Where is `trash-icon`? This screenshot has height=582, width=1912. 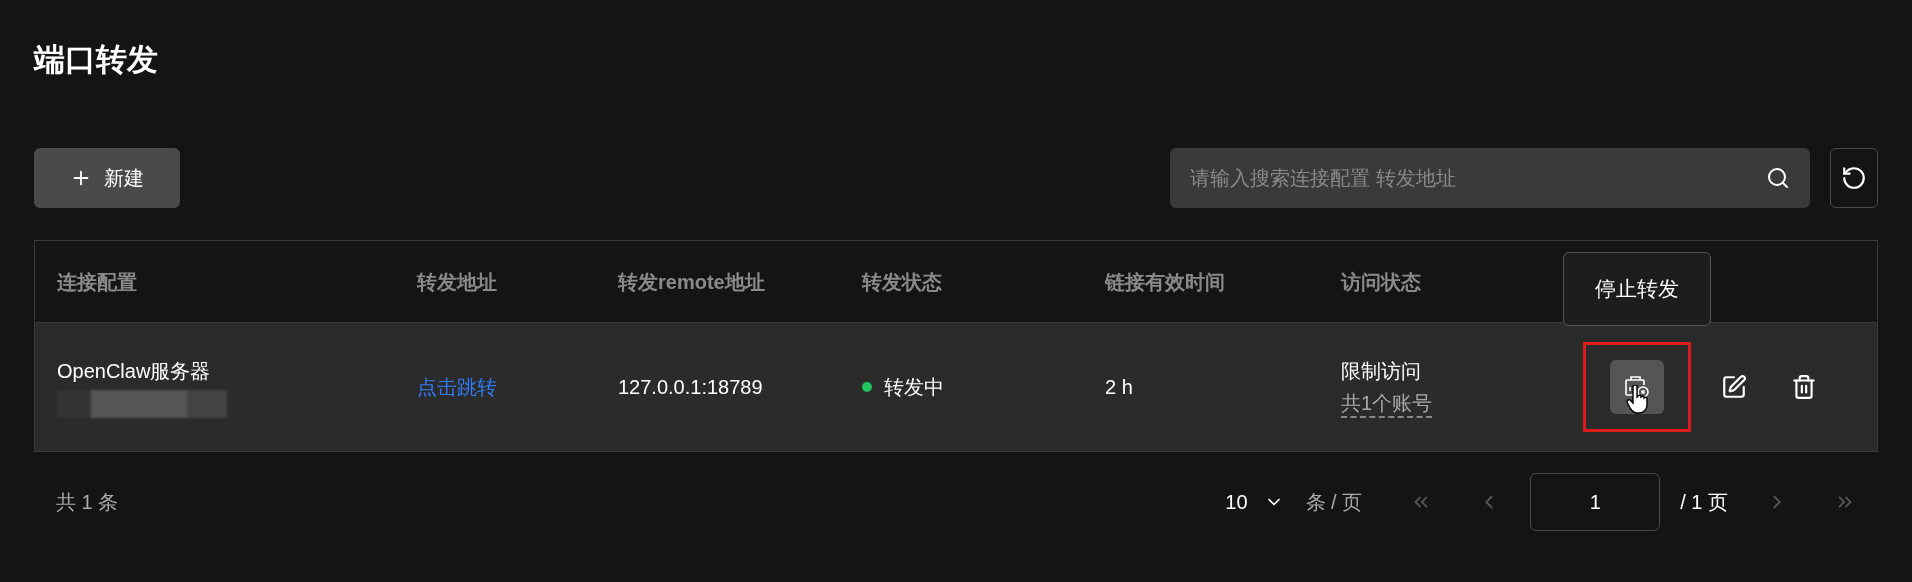
trash-icon is located at coordinates (1804, 387).